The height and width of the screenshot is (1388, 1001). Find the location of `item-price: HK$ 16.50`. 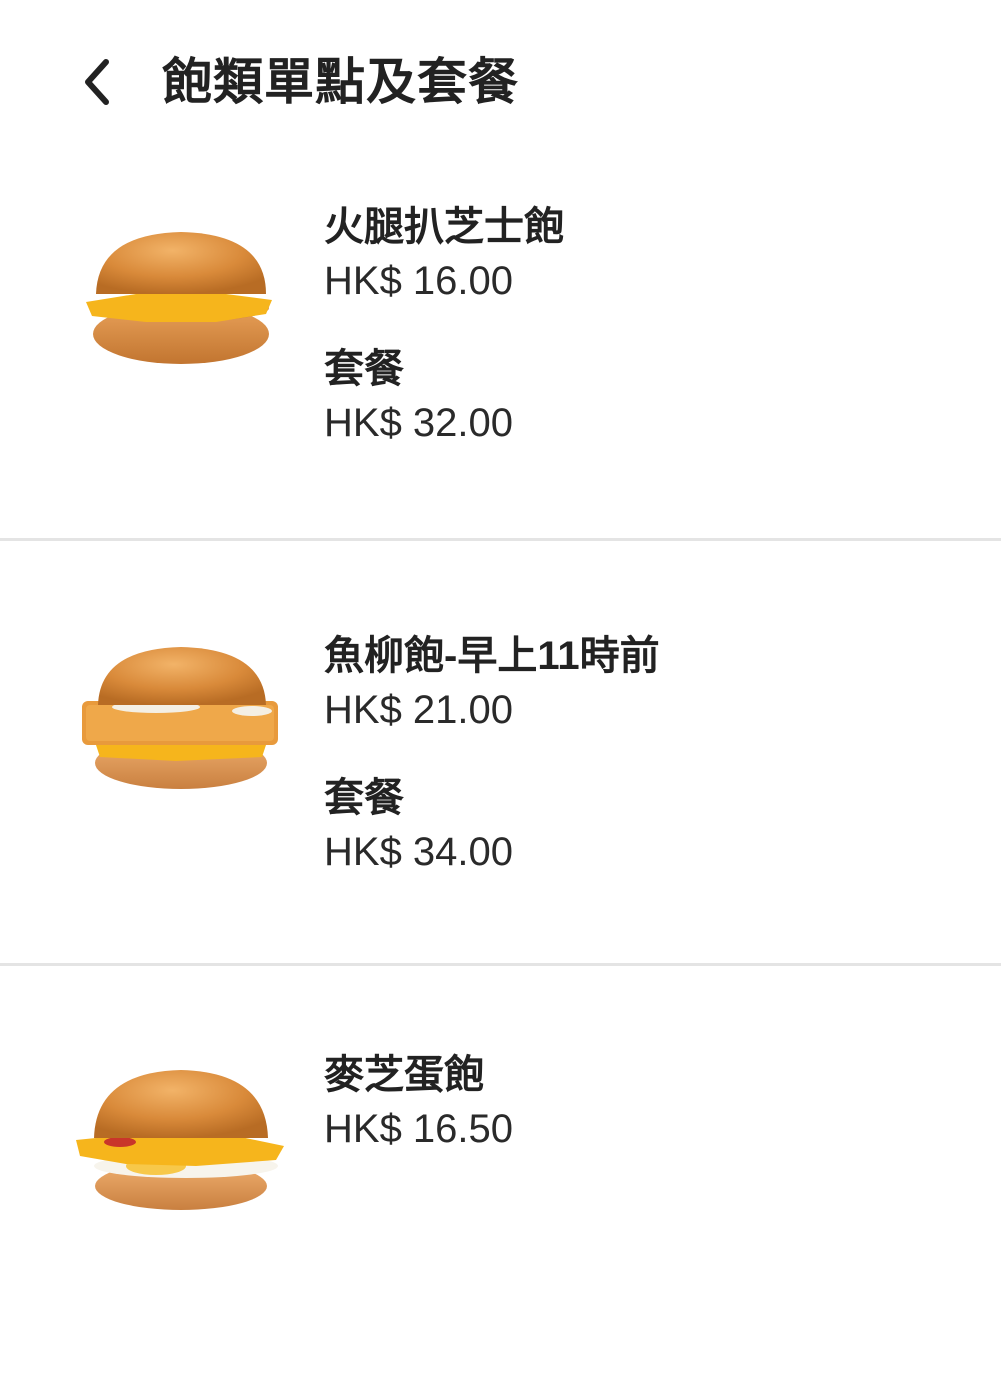

item-price: HK$ 16.50 is located at coordinates (419, 1129).